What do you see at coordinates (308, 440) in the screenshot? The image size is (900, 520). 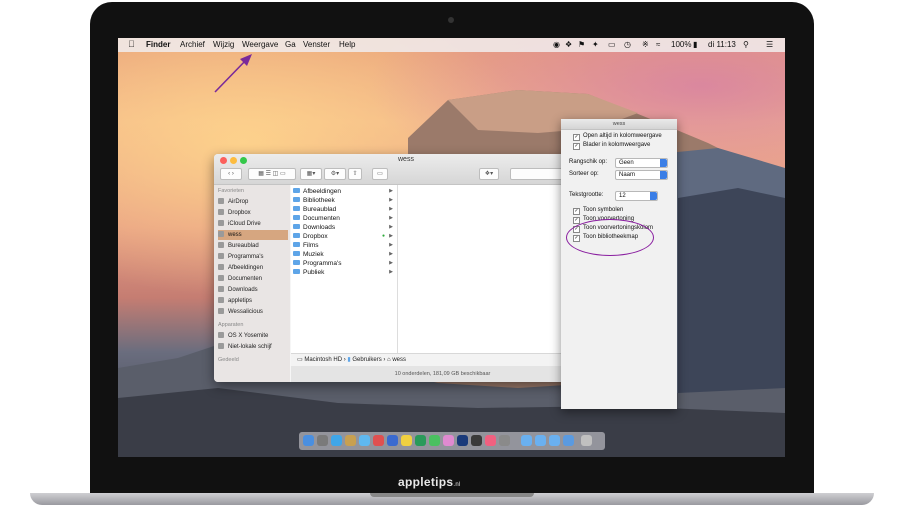 I see `finder-dock-icon` at bounding box center [308, 440].